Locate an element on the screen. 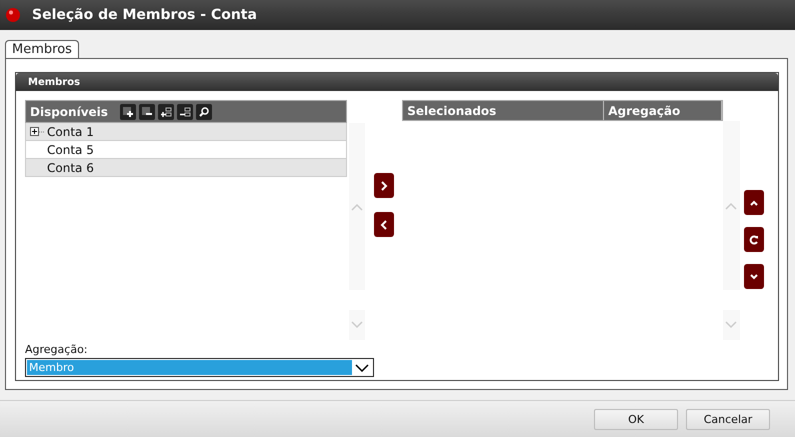 This screenshot has height=437, width=795. dialog-button: Cancelar is located at coordinates (728, 419).